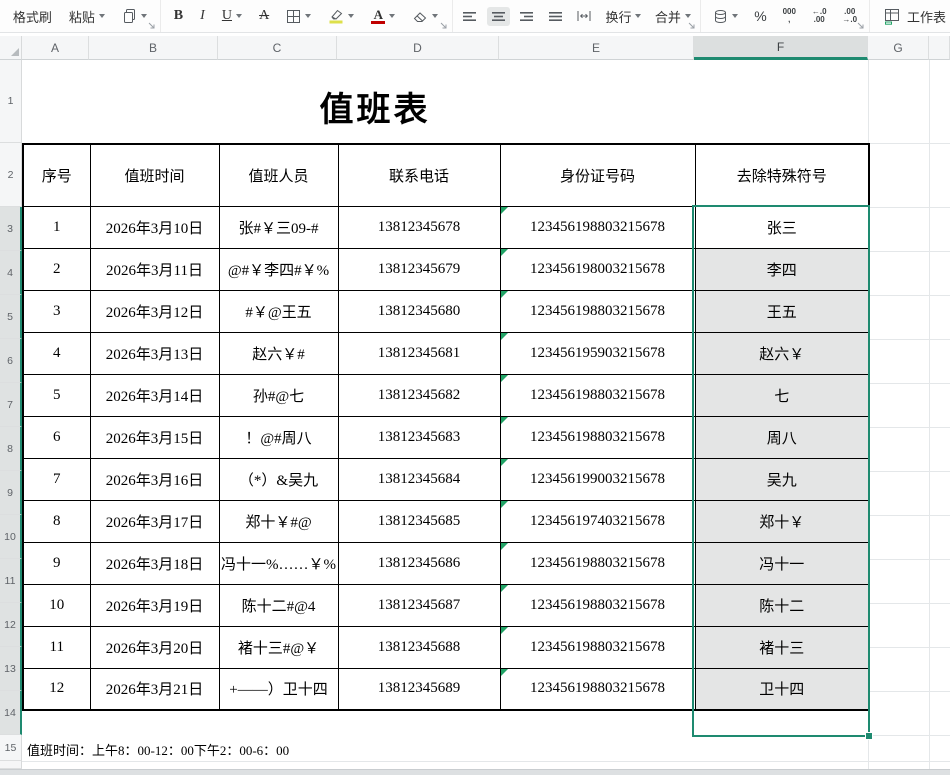  I want to click on cell-B7: 2026年3月14日, so click(154, 395).